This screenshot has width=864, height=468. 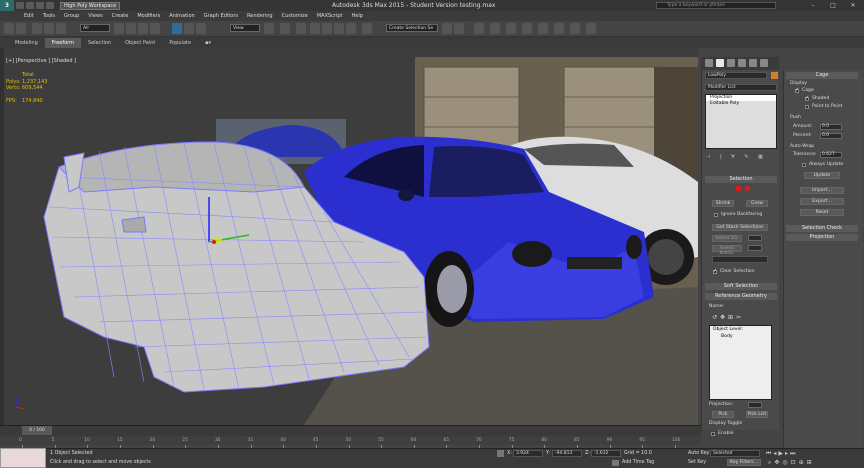 What do you see at coordinates (357, 16) in the screenshot?
I see `menu-help: Help` at bounding box center [357, 16].